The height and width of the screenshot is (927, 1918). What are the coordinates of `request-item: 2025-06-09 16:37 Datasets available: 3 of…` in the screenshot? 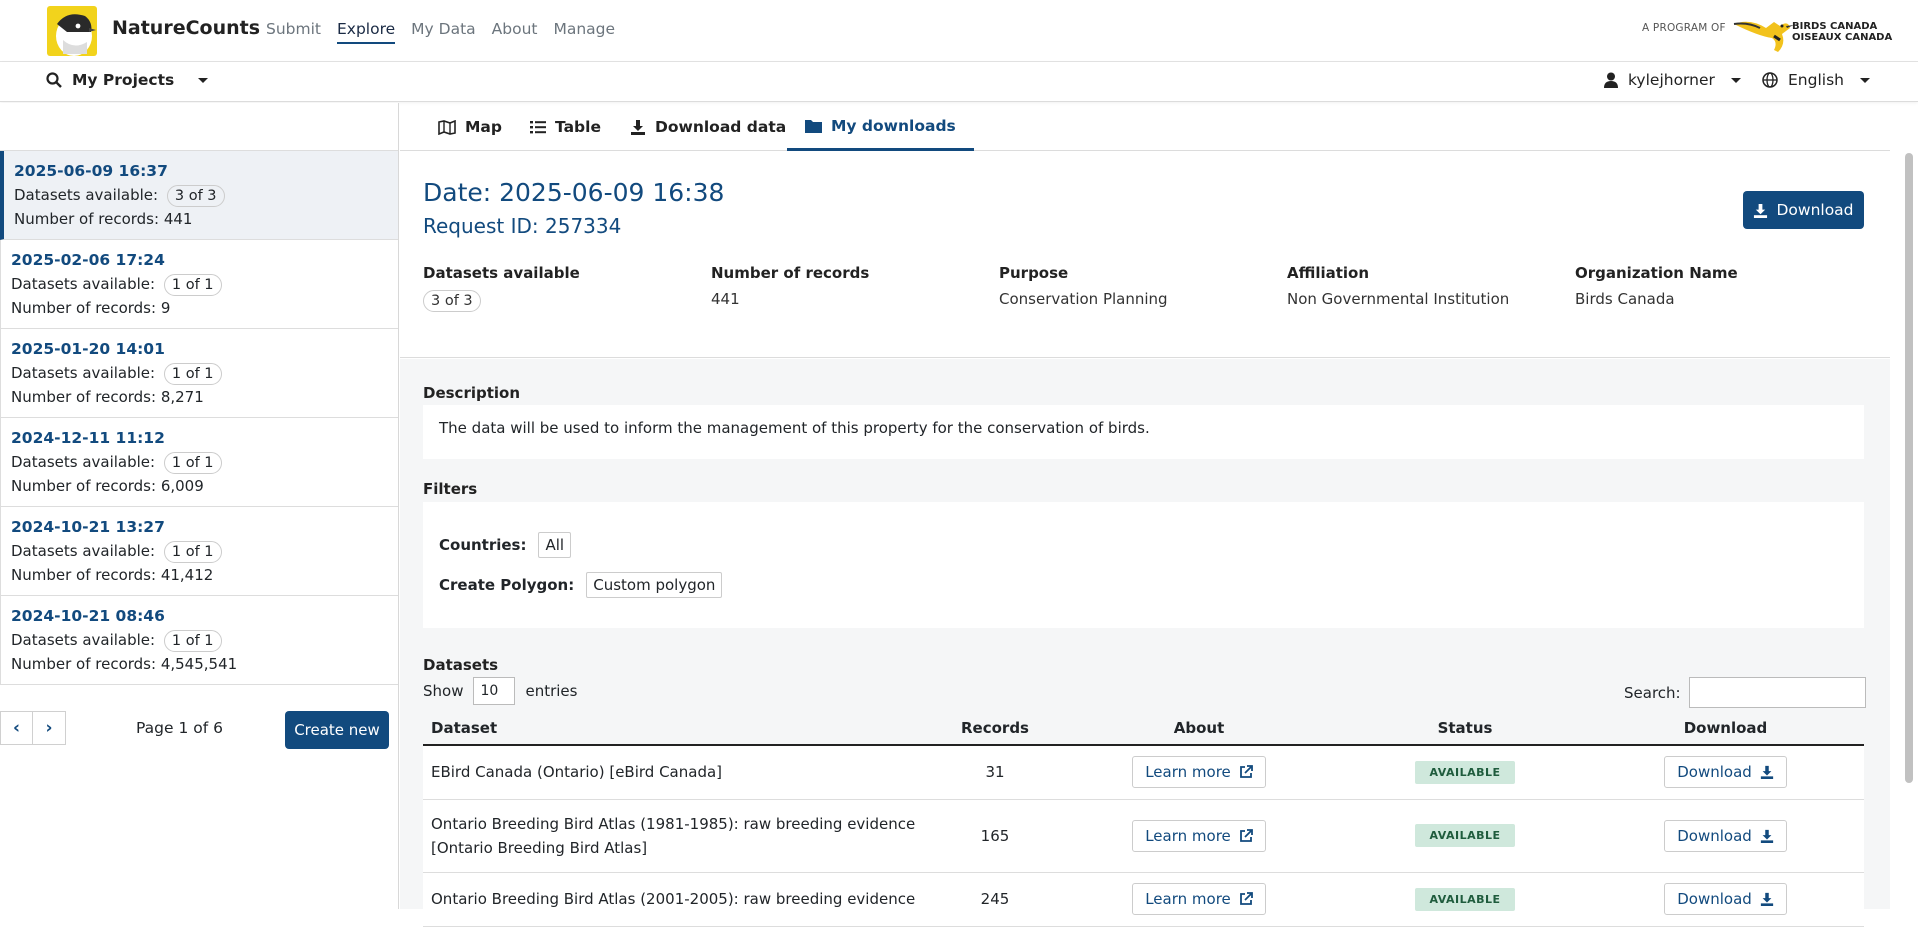 It's located at (199, 195).